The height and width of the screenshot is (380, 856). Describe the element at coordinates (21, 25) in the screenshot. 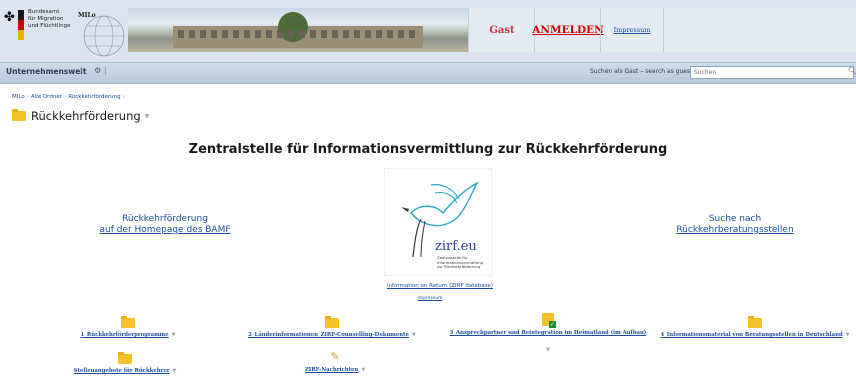

I see `flag-bars` at that location.